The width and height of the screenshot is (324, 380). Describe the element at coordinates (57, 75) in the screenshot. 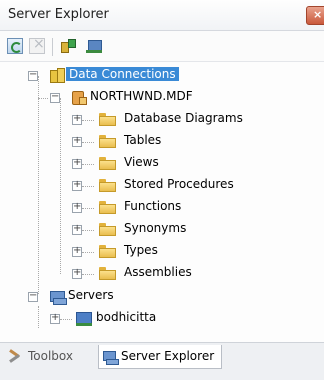

I see `data-connections-icon` at that location.